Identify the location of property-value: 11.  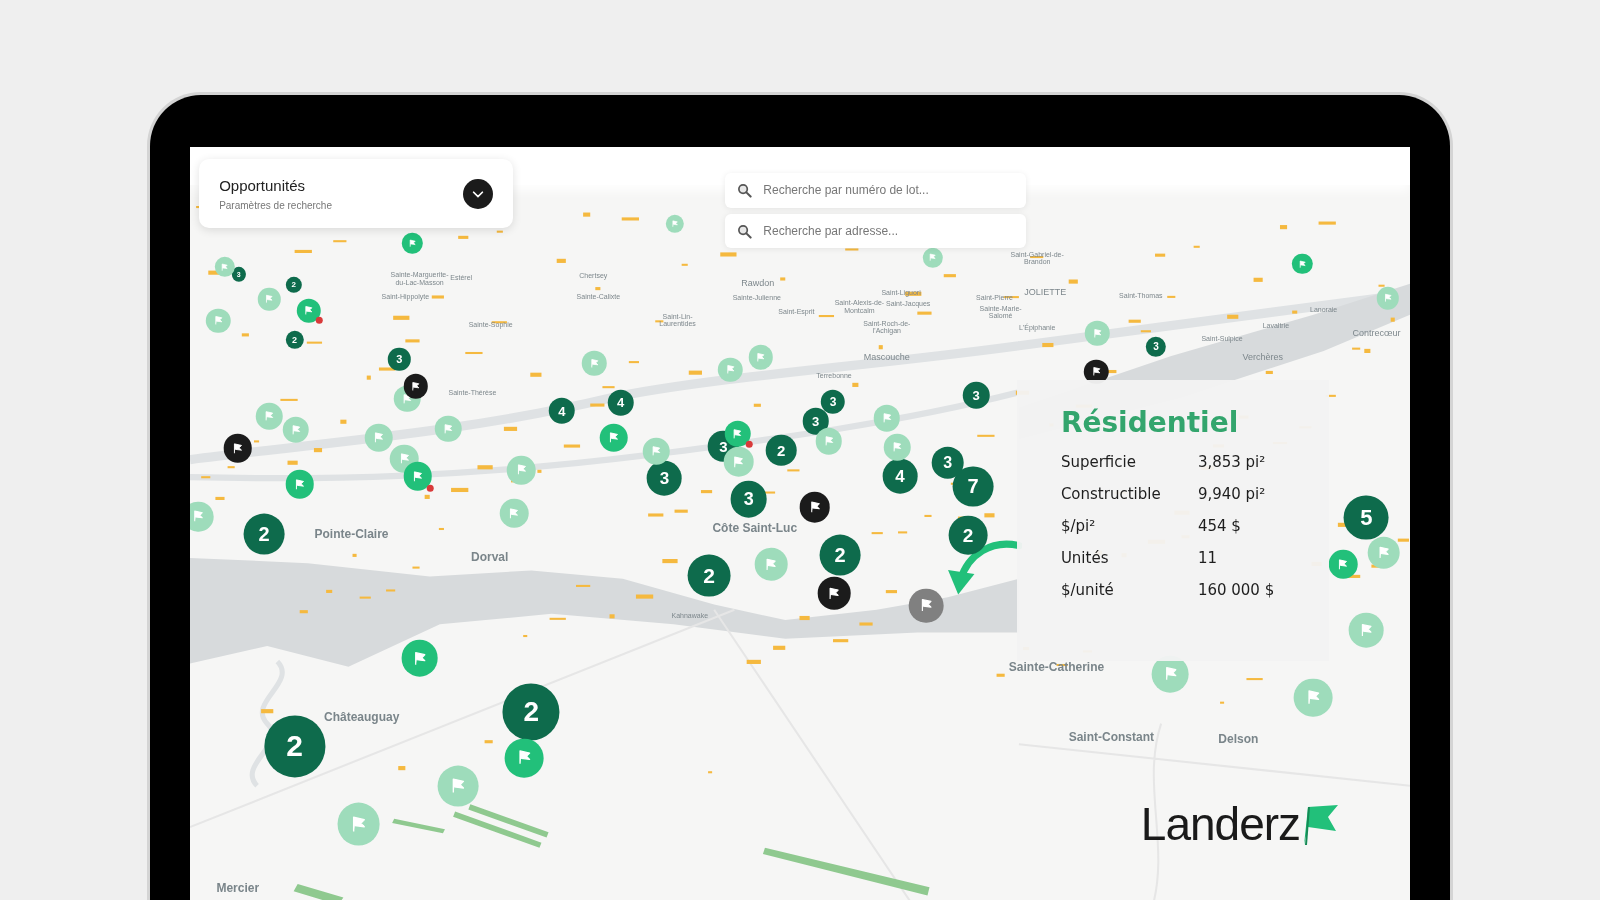
(1207, 557).